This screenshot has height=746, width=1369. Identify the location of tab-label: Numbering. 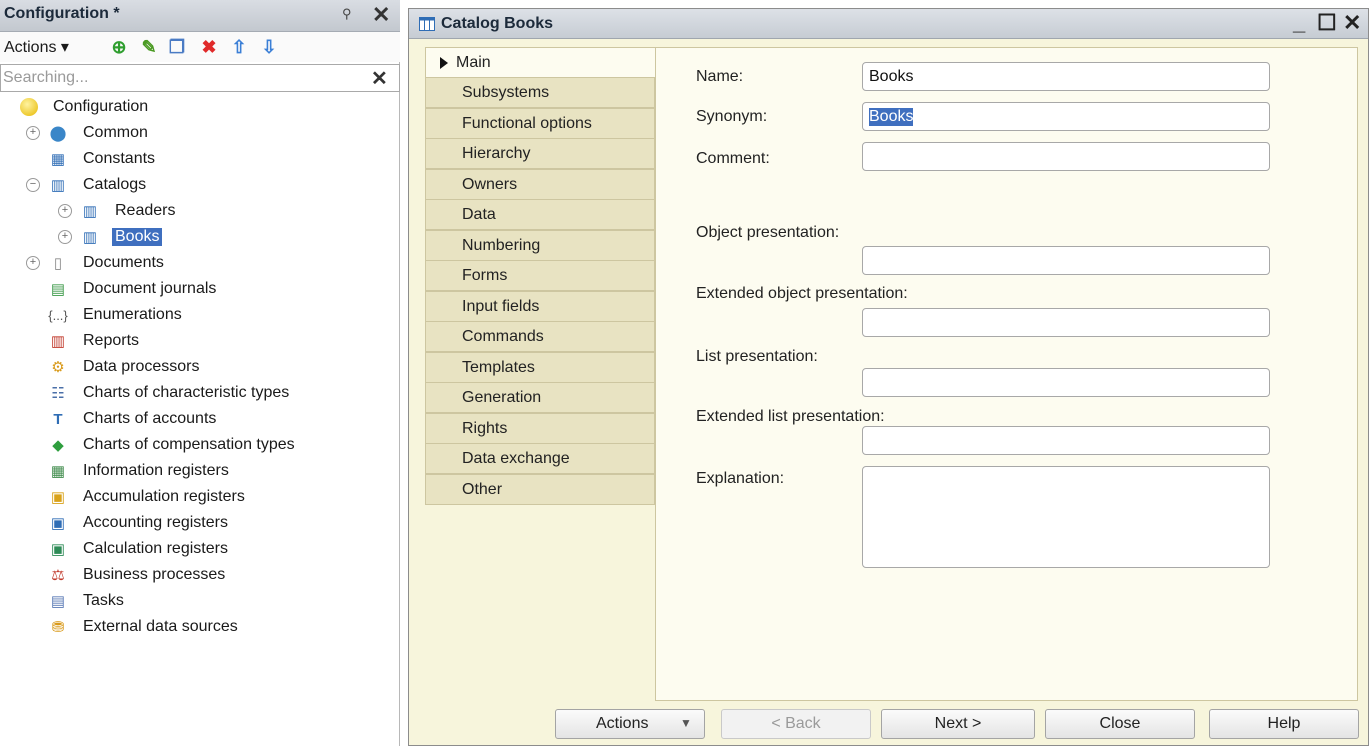
(501, 245).